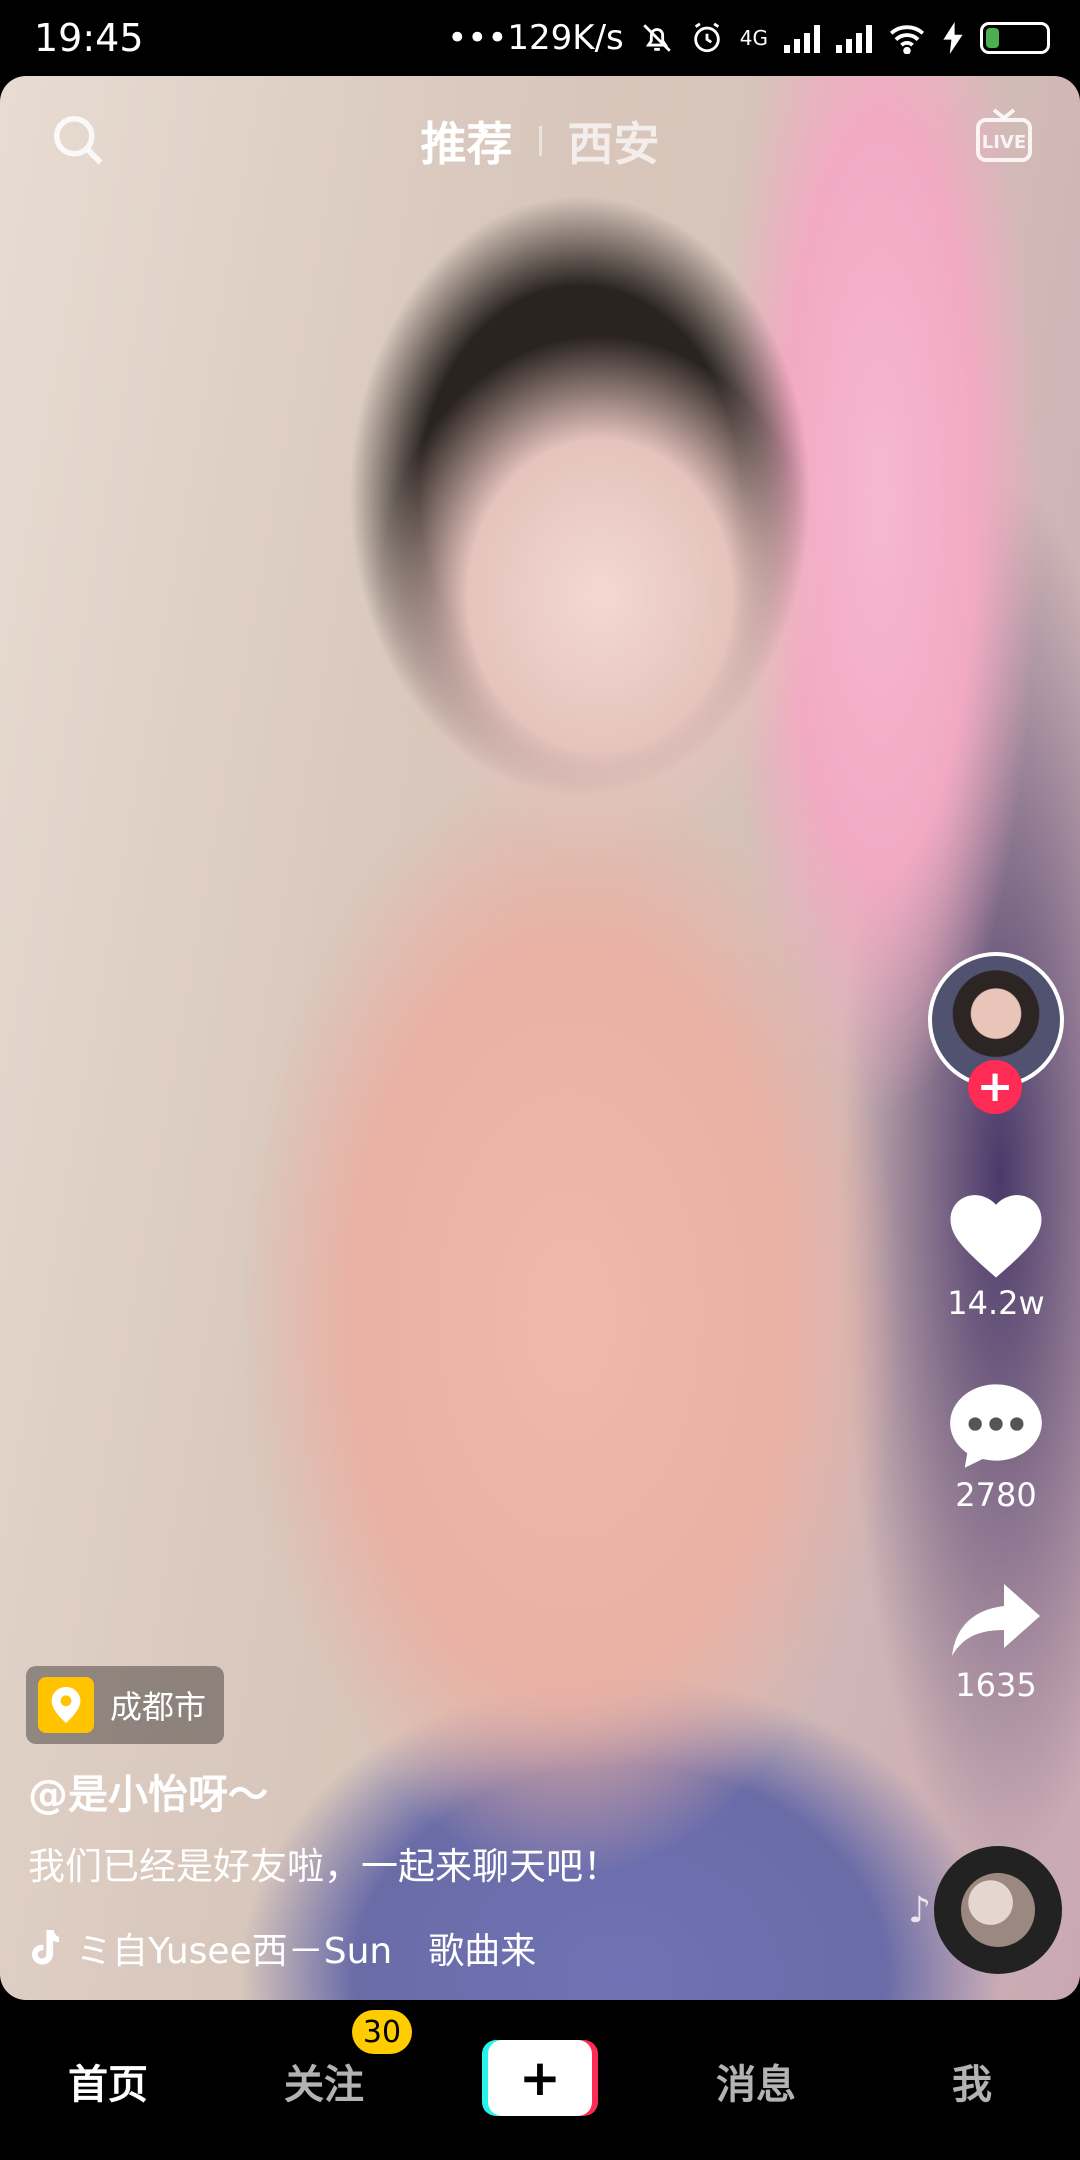 The width and height of the screenshot is (1080, 2160). I want to click on live-label: LIVE, so click(1004, 142).